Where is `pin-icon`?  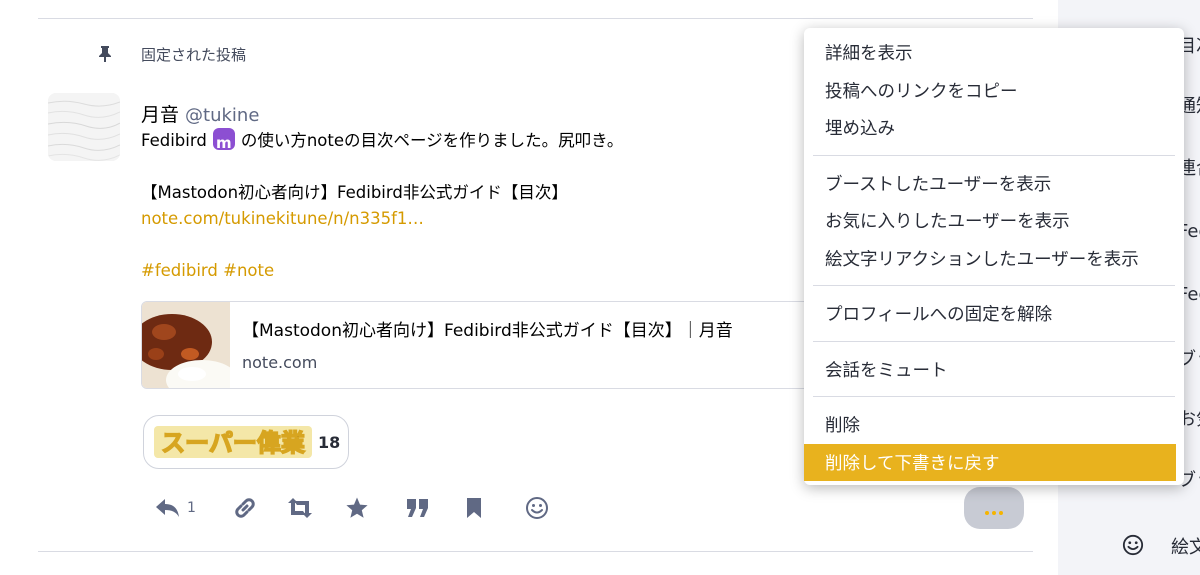 pin-icon is located at coordinates (105, 54).